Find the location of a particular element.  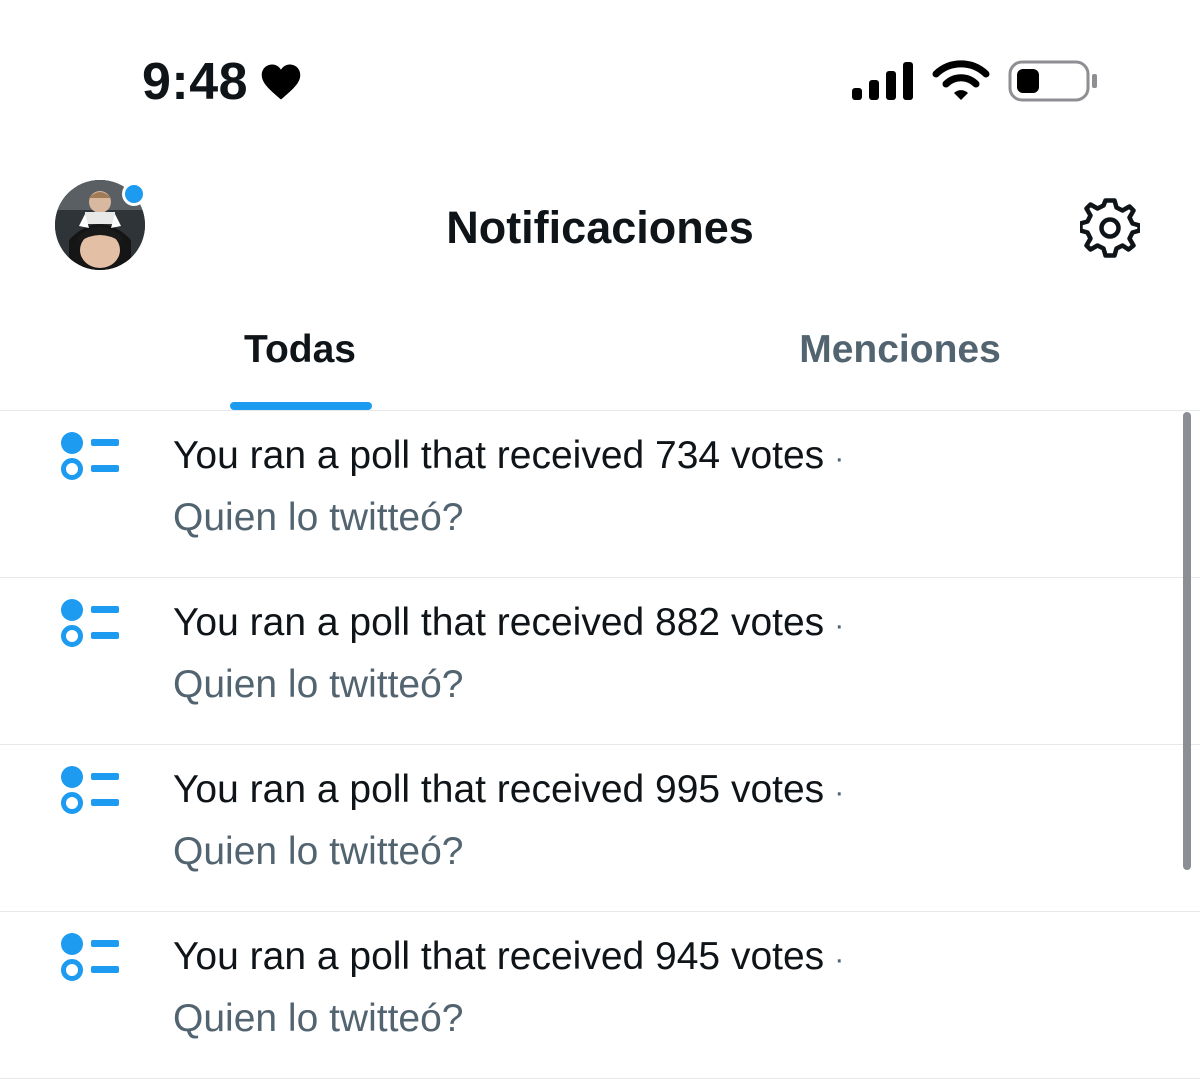

heart-icon is located at coordinates (281, 82).